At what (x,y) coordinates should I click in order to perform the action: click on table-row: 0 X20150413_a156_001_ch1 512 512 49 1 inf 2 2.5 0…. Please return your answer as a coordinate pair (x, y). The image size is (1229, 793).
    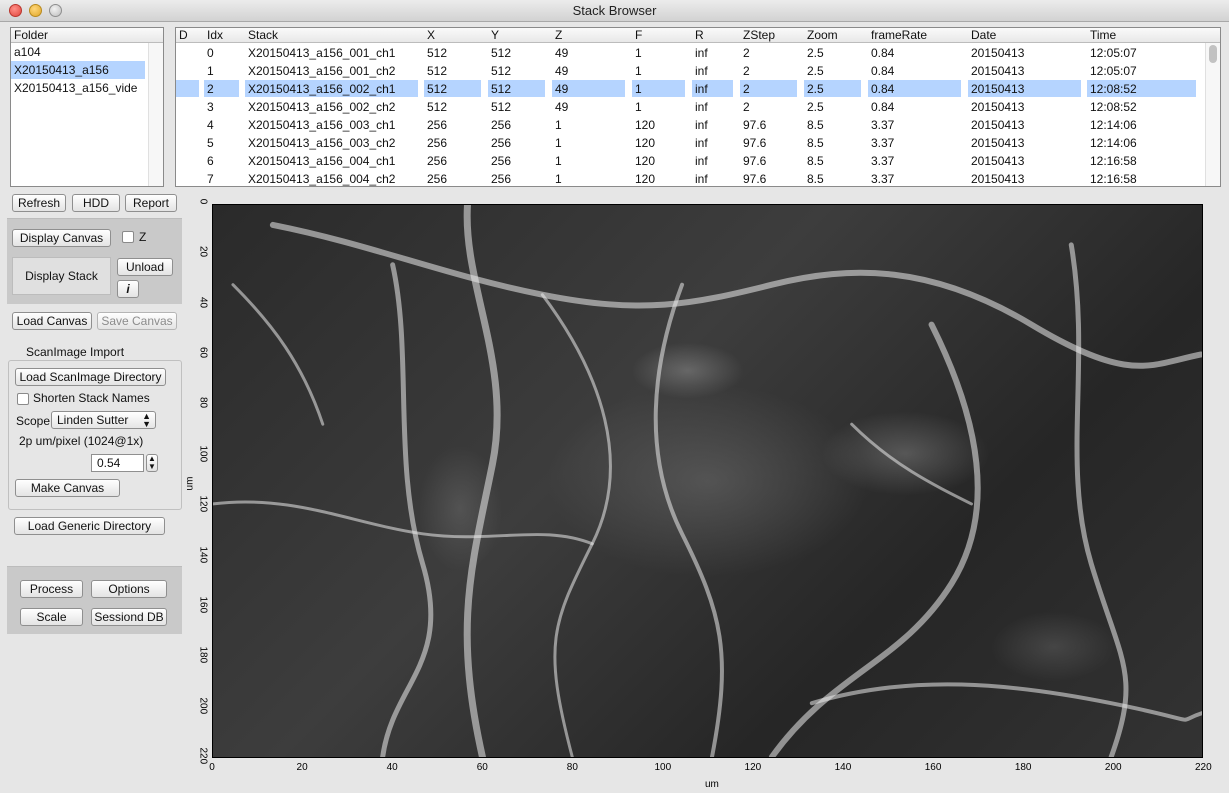
    Looking at the image, I should click on (689, 53).